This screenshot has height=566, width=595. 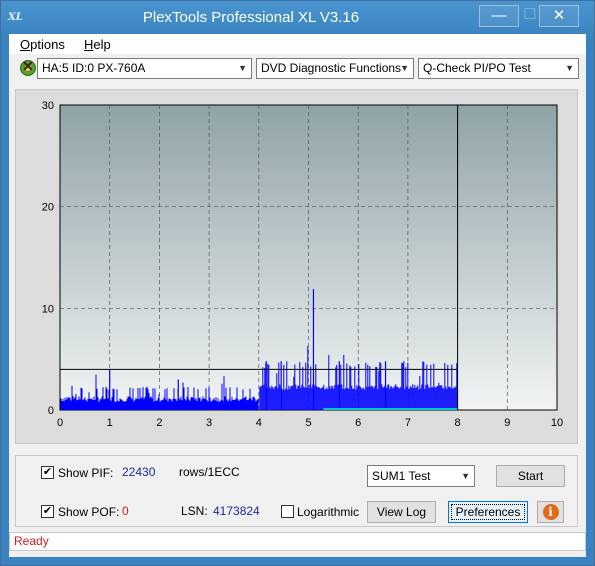 I want to click on menu-options: Options, so click(x=42, y=44).